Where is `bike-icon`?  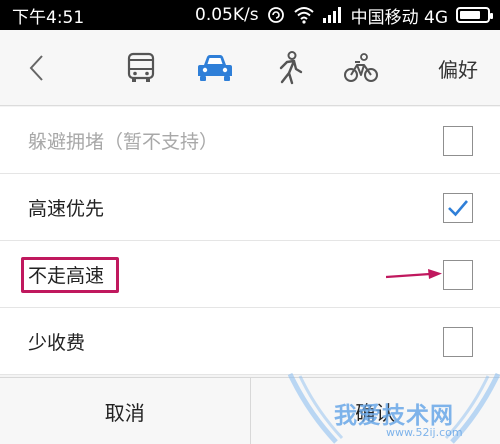 bike-icon is located at coordinates (361, 67).